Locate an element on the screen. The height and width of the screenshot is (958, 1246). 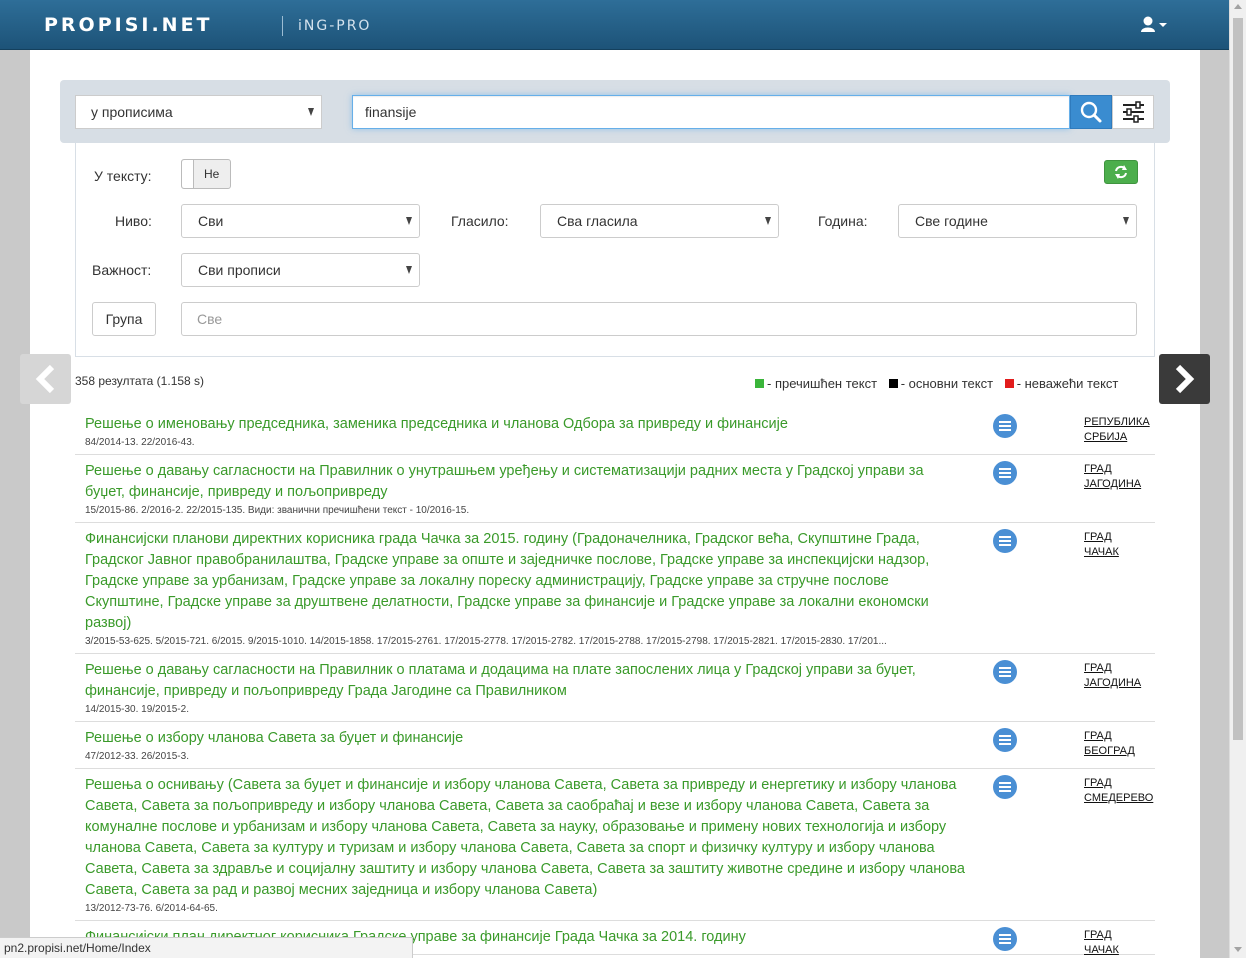
user-icon is located at coordinates (1154, 24).